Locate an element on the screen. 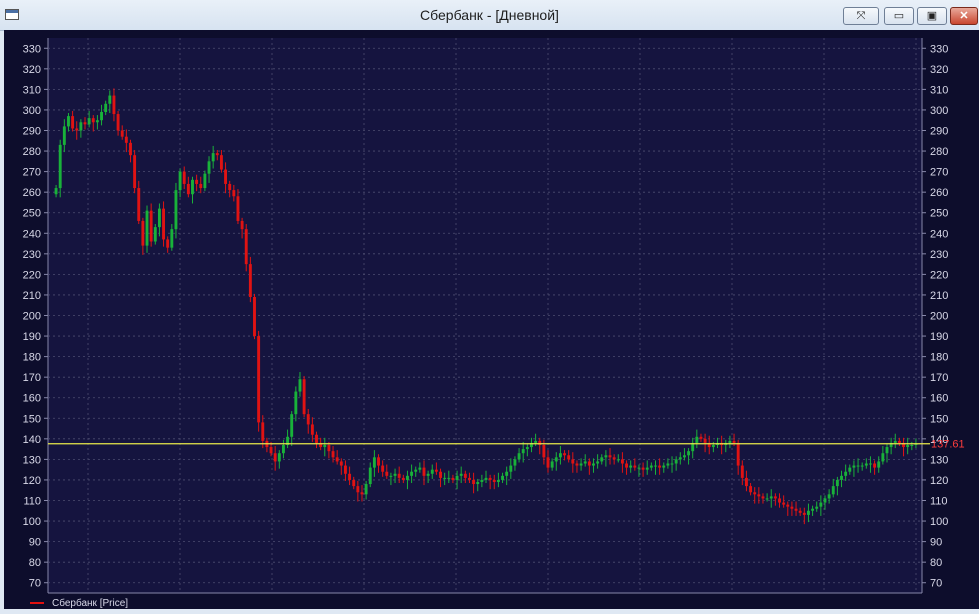 The width and height of the screenshot is (979, 614). y-tick-label-right: 210 is located at coordinates (939, 296).